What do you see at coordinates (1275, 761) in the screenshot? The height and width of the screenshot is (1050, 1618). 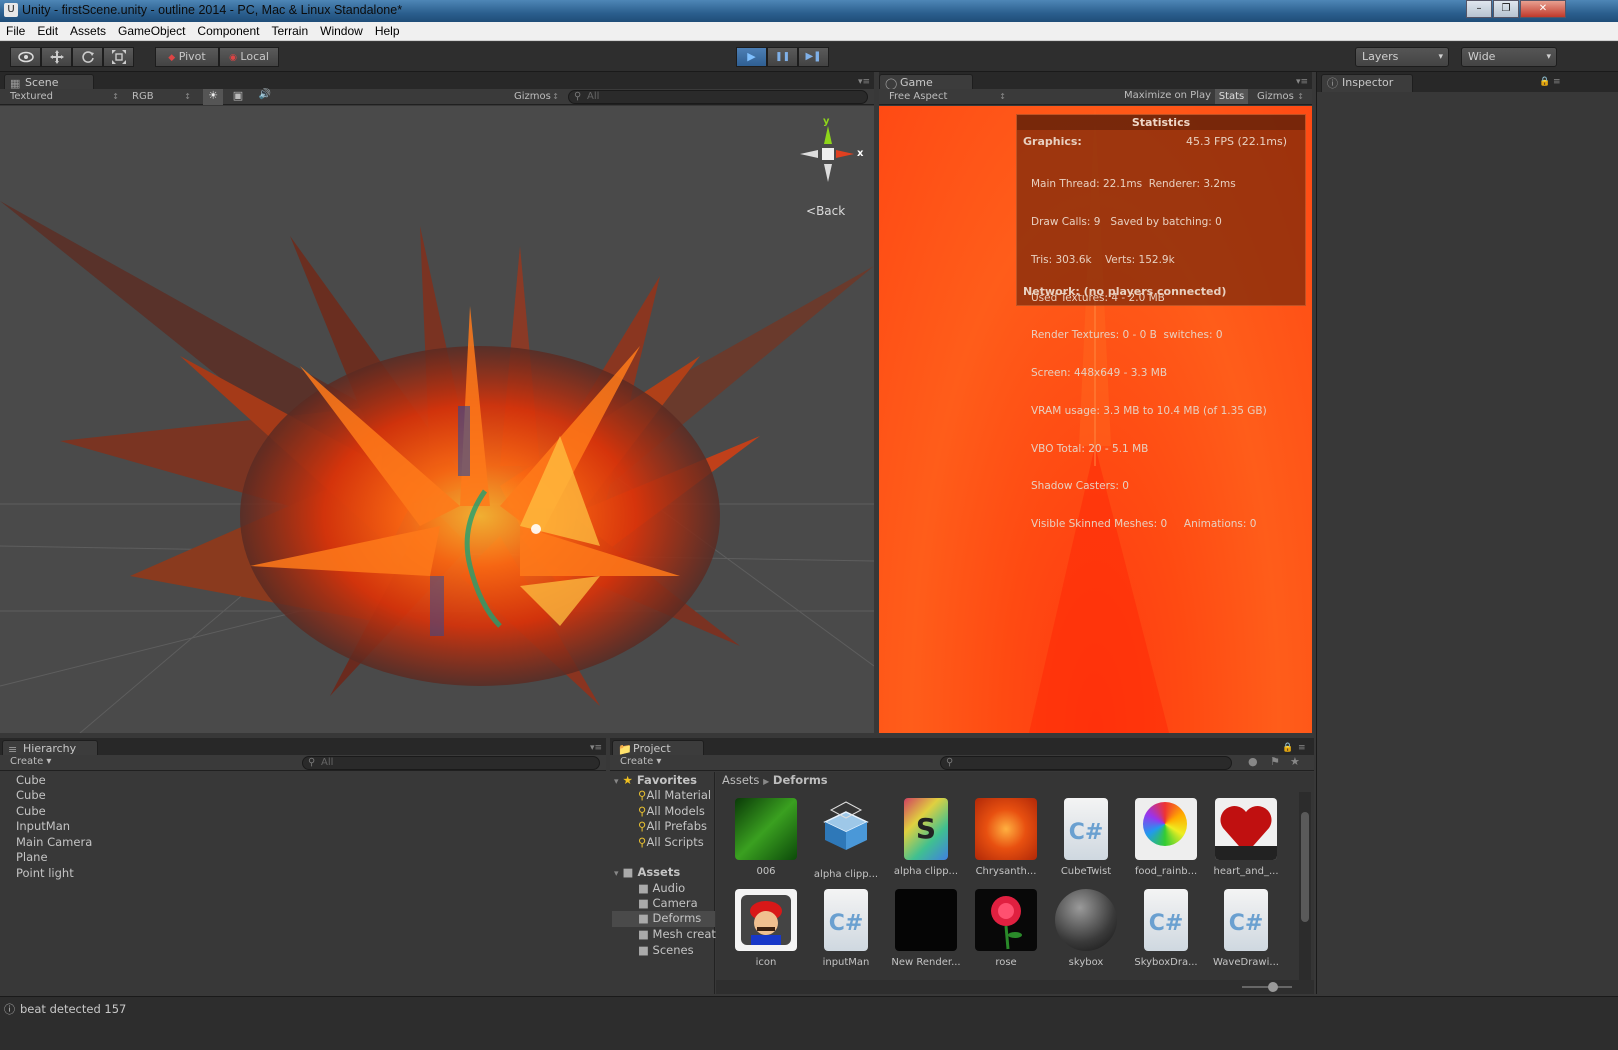 I see `filter-label-icon: ⚑` at bounding box center [1275, 761].